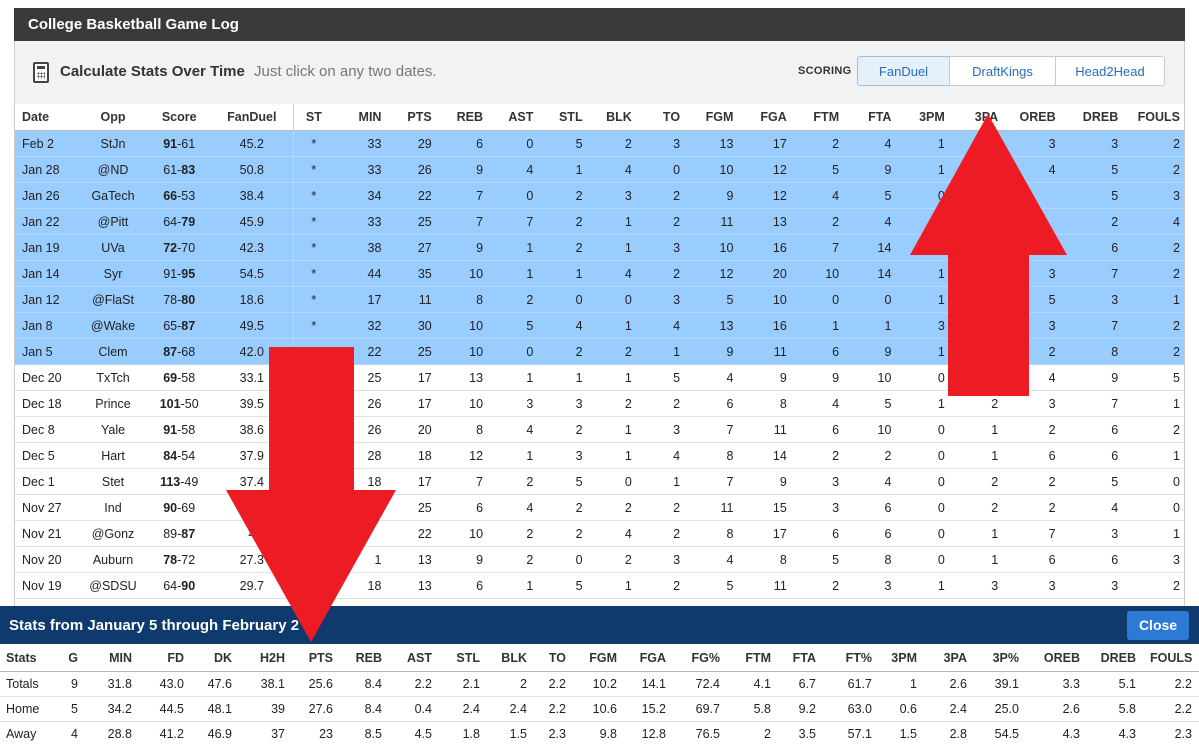 This screenshot has width=1199, height=745. What do you see at coordinates (1158, 625) in the screenshot?
I see `close-button: Close` at bounding box center [1158, 625].